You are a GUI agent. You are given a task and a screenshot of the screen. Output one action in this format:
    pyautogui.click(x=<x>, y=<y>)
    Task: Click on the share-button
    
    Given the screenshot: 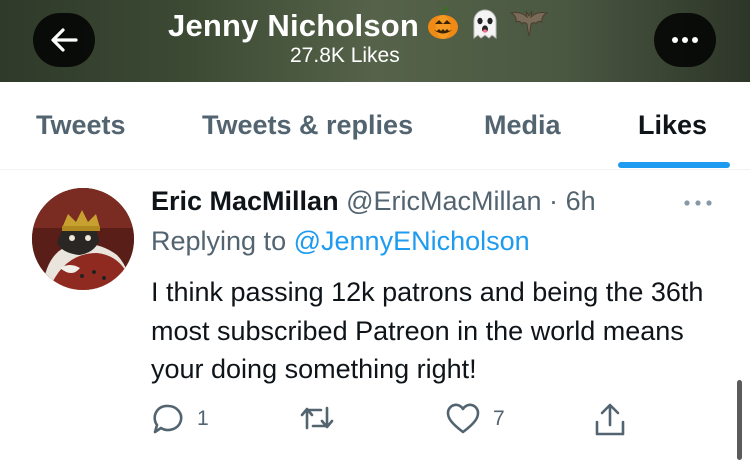 What is the action you would take?
    pyautogui.click(x=610, y=420)
    